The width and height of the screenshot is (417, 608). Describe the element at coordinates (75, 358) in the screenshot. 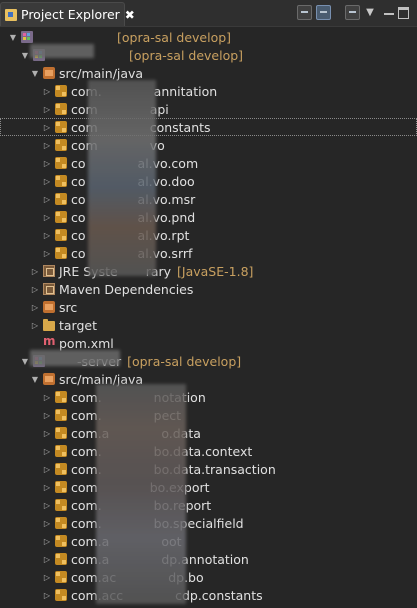

I see `redacted-region` at that location.